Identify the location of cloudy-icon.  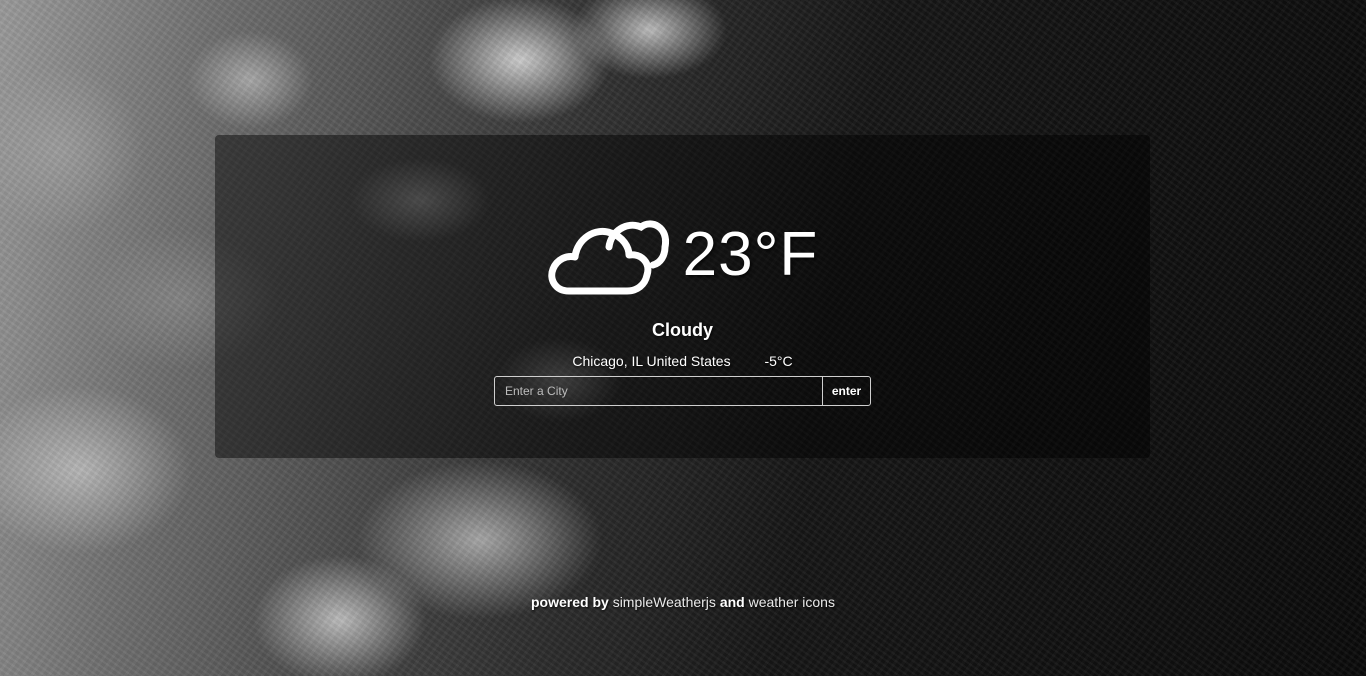
(608, 257).